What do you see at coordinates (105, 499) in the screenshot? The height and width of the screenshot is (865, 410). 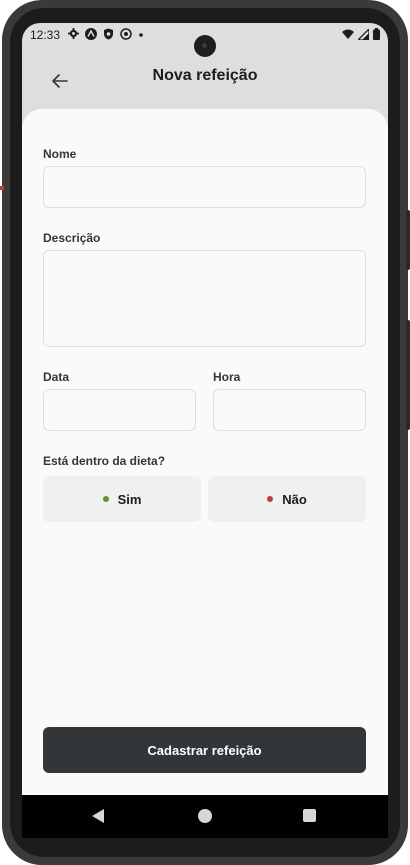 I see `green-dot-icon` at bounding box center [105, 499].